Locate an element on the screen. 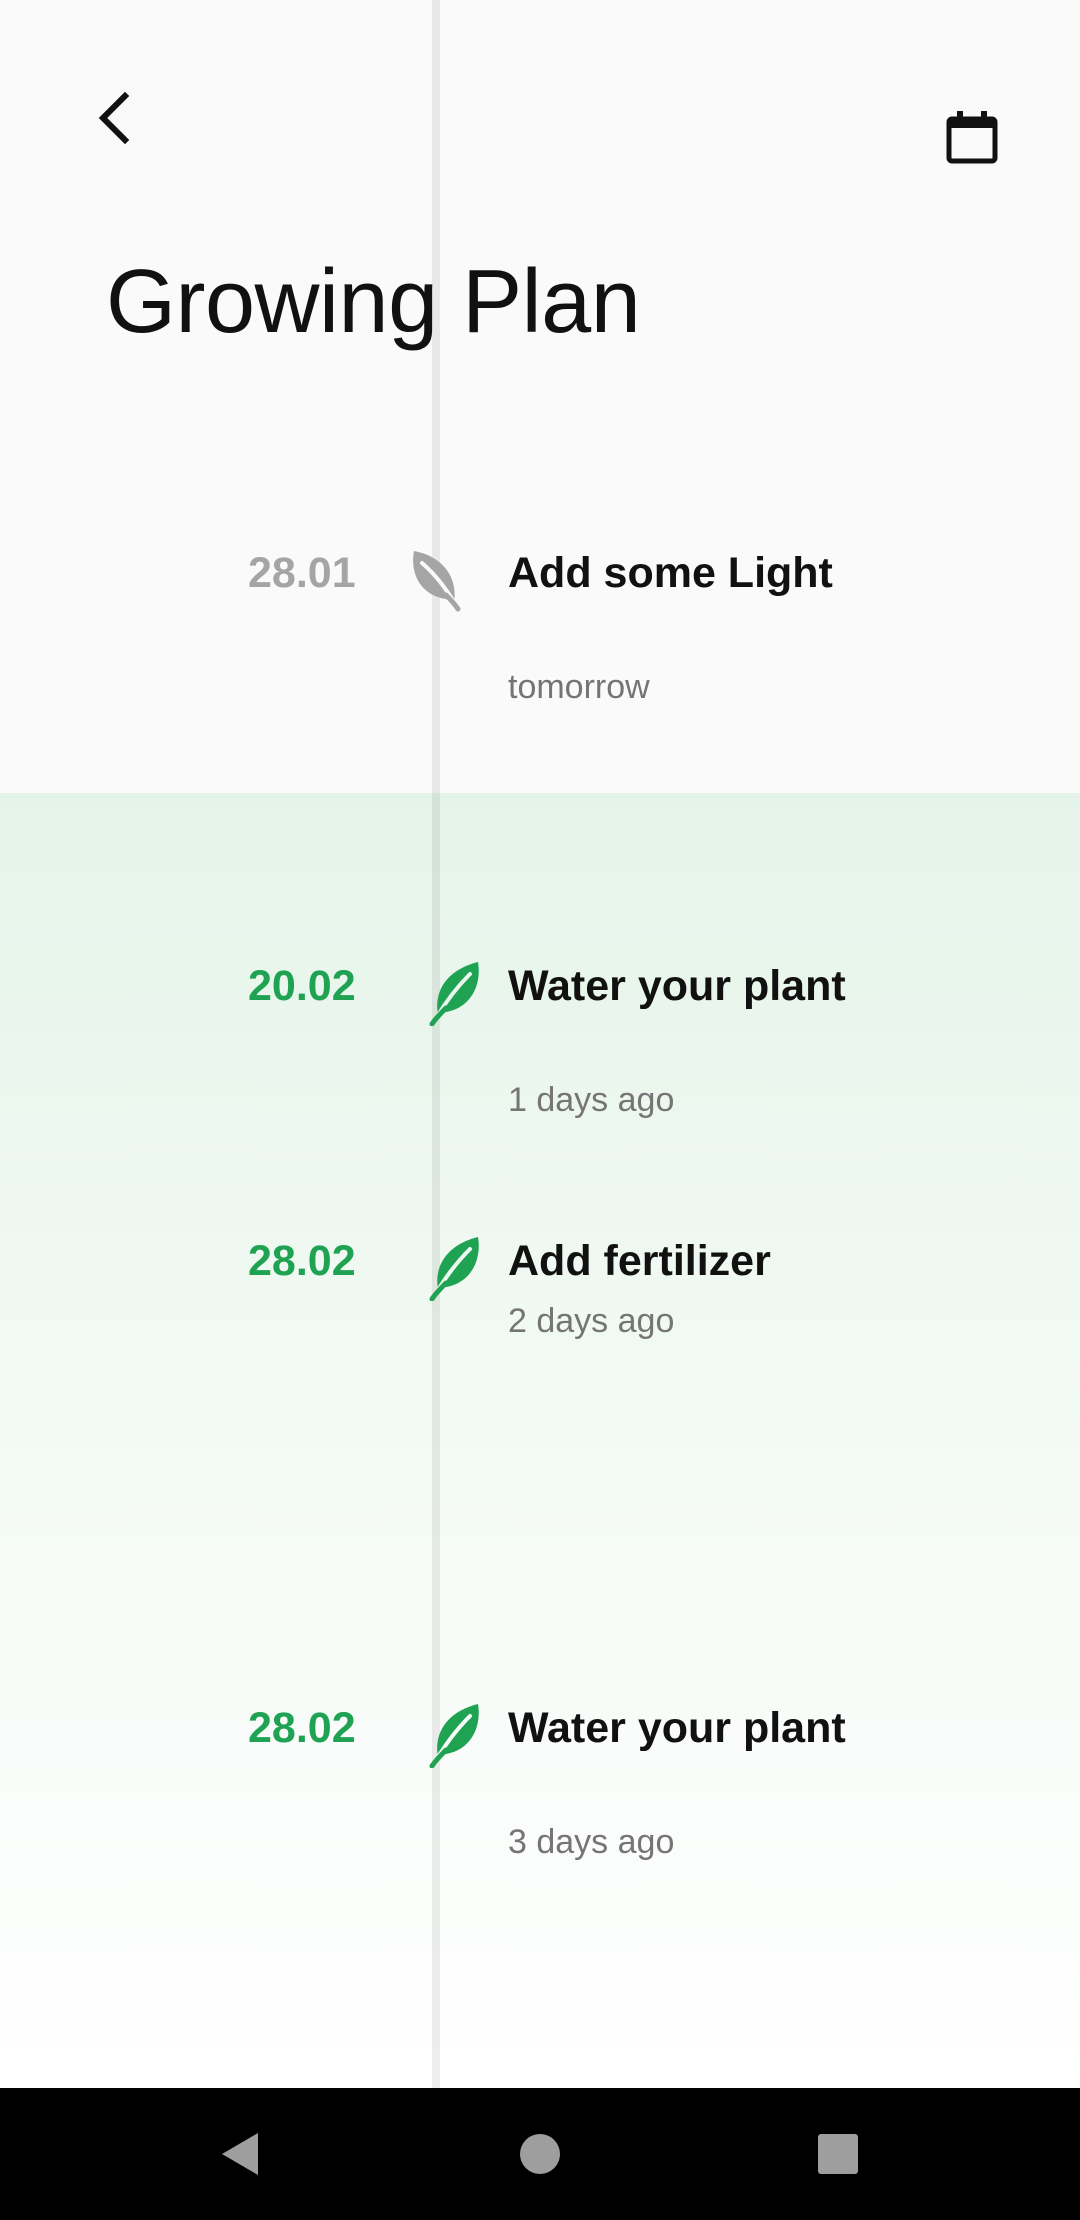 The image size is (1080, 2220). nav-recents-button is located at coordinates (838, 2154).